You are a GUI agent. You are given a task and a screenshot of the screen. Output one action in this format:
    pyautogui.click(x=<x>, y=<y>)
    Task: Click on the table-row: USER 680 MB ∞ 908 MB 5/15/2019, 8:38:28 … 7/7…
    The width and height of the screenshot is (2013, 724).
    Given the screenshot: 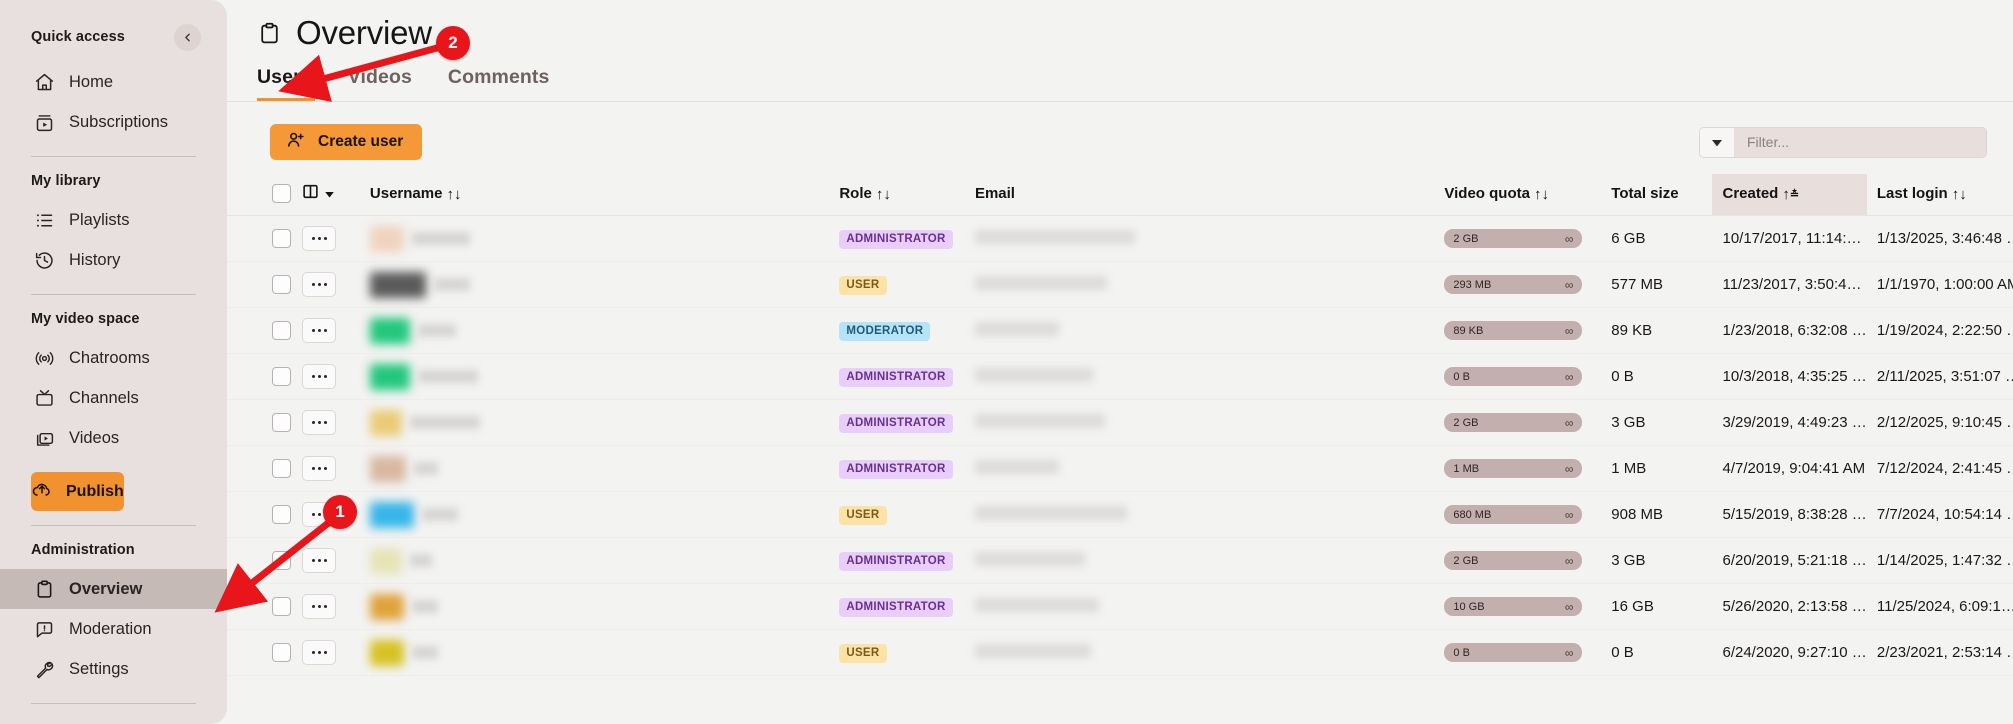 What is the action you would take?
    pyautogui.click(x=1120, y=514)
    